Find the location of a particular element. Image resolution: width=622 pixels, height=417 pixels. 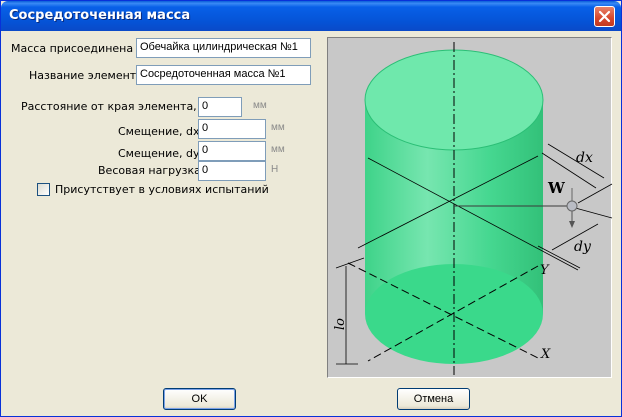

weight-unit: Н is located at coordinates (275, 169).